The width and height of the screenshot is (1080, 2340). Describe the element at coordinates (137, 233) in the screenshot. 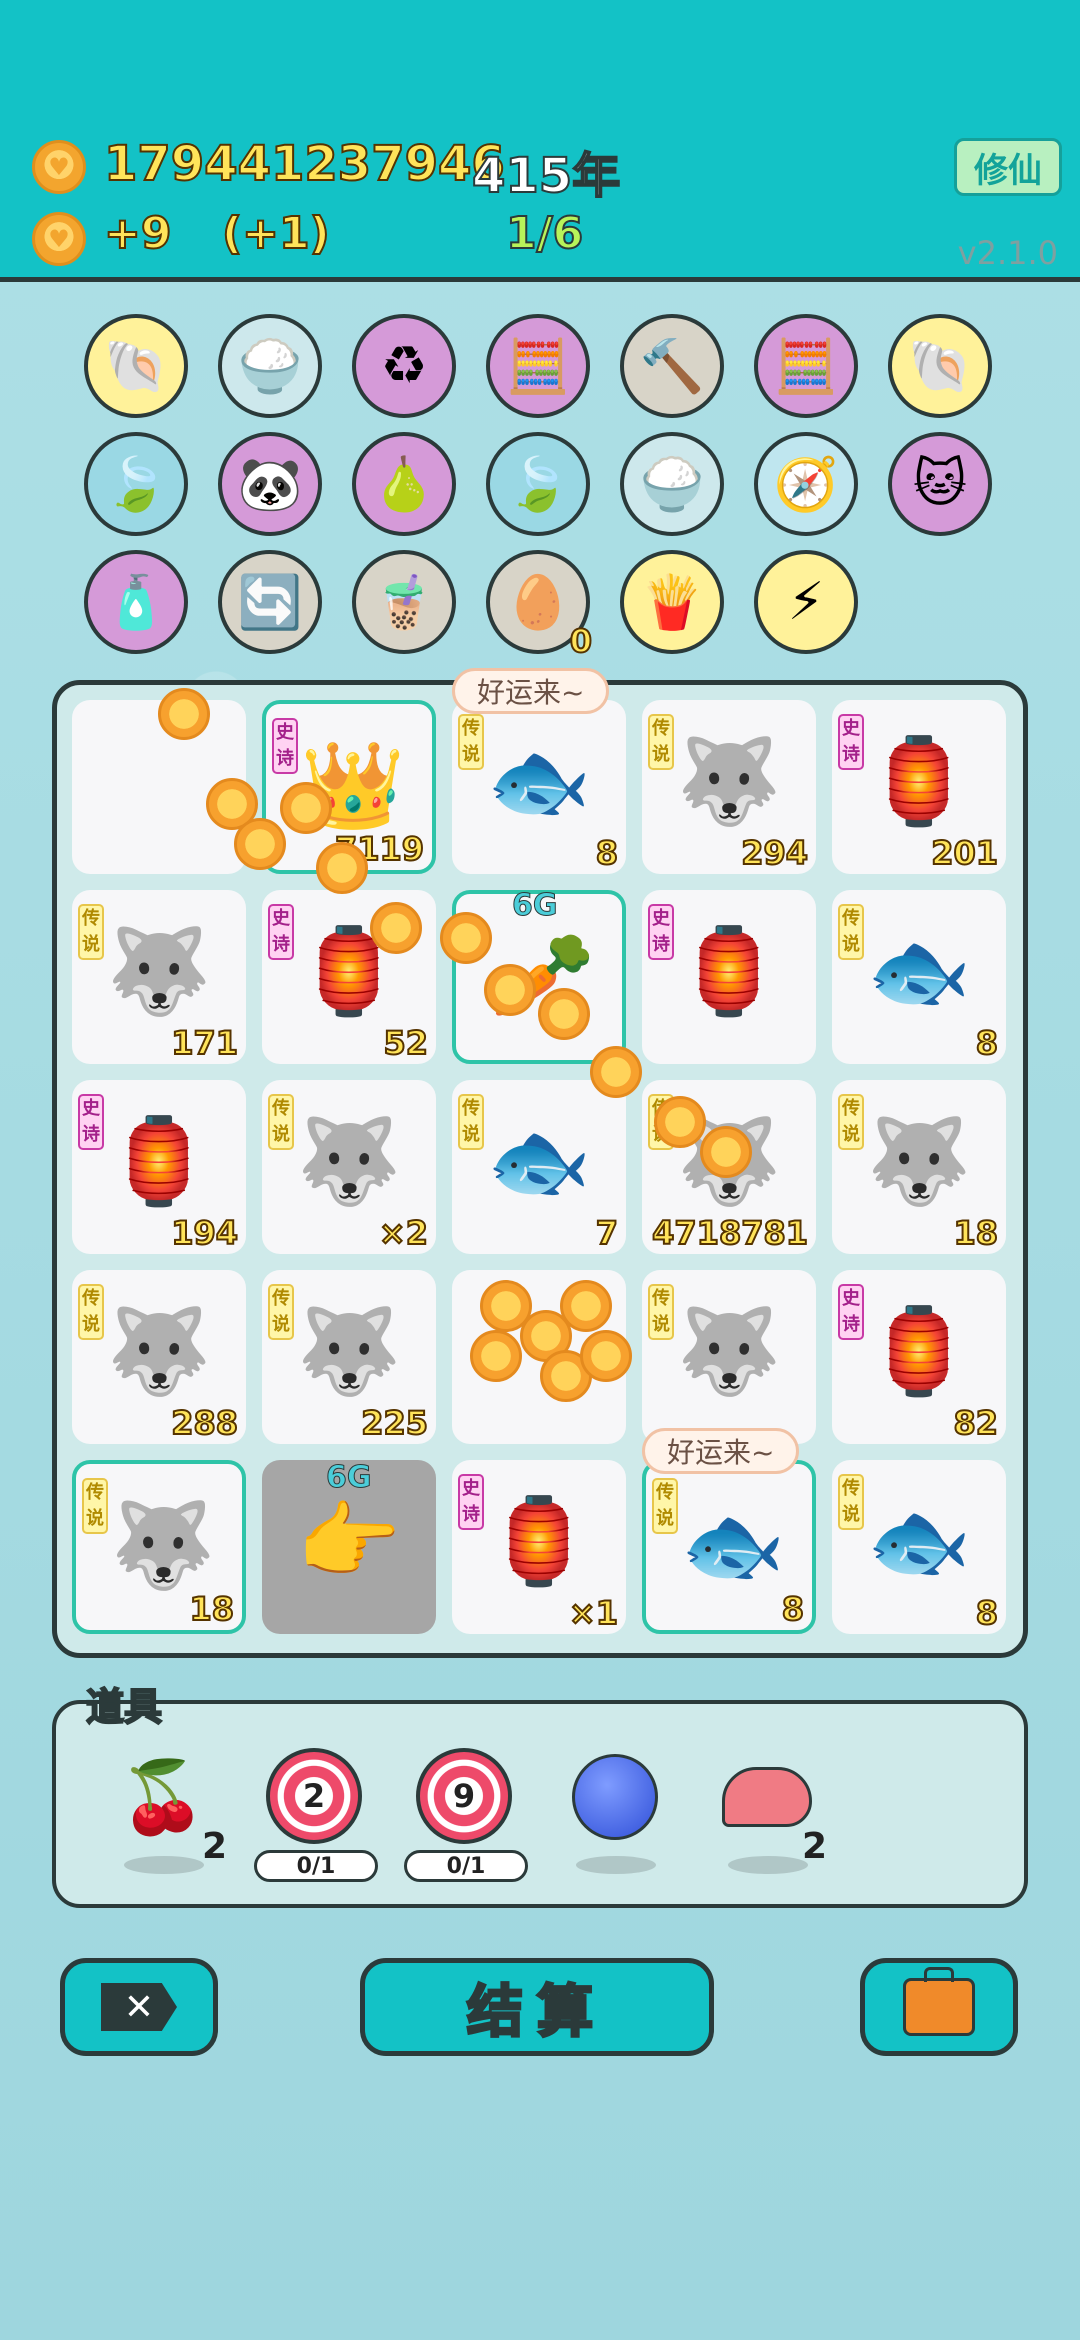

I see `income-rate: +9` at that location.